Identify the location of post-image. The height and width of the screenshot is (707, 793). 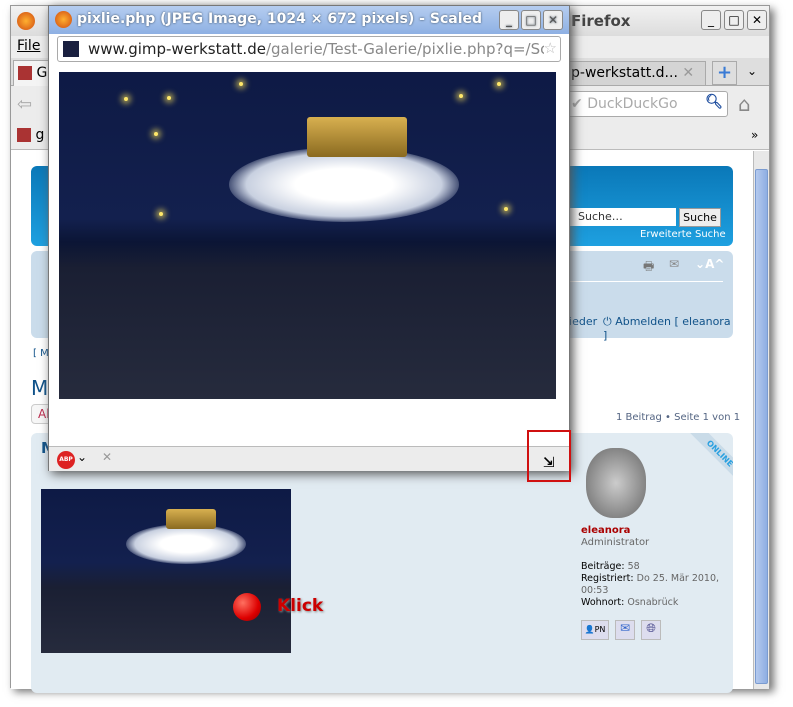
(166, 571).